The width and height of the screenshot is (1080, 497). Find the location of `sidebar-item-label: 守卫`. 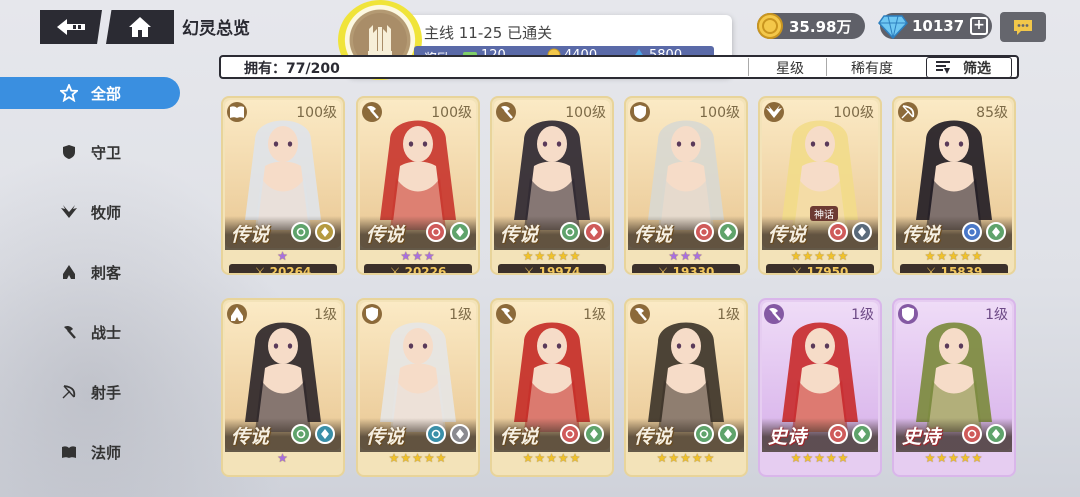

sidebar-item-label: 守卫 is located at coordinates (106, 152).